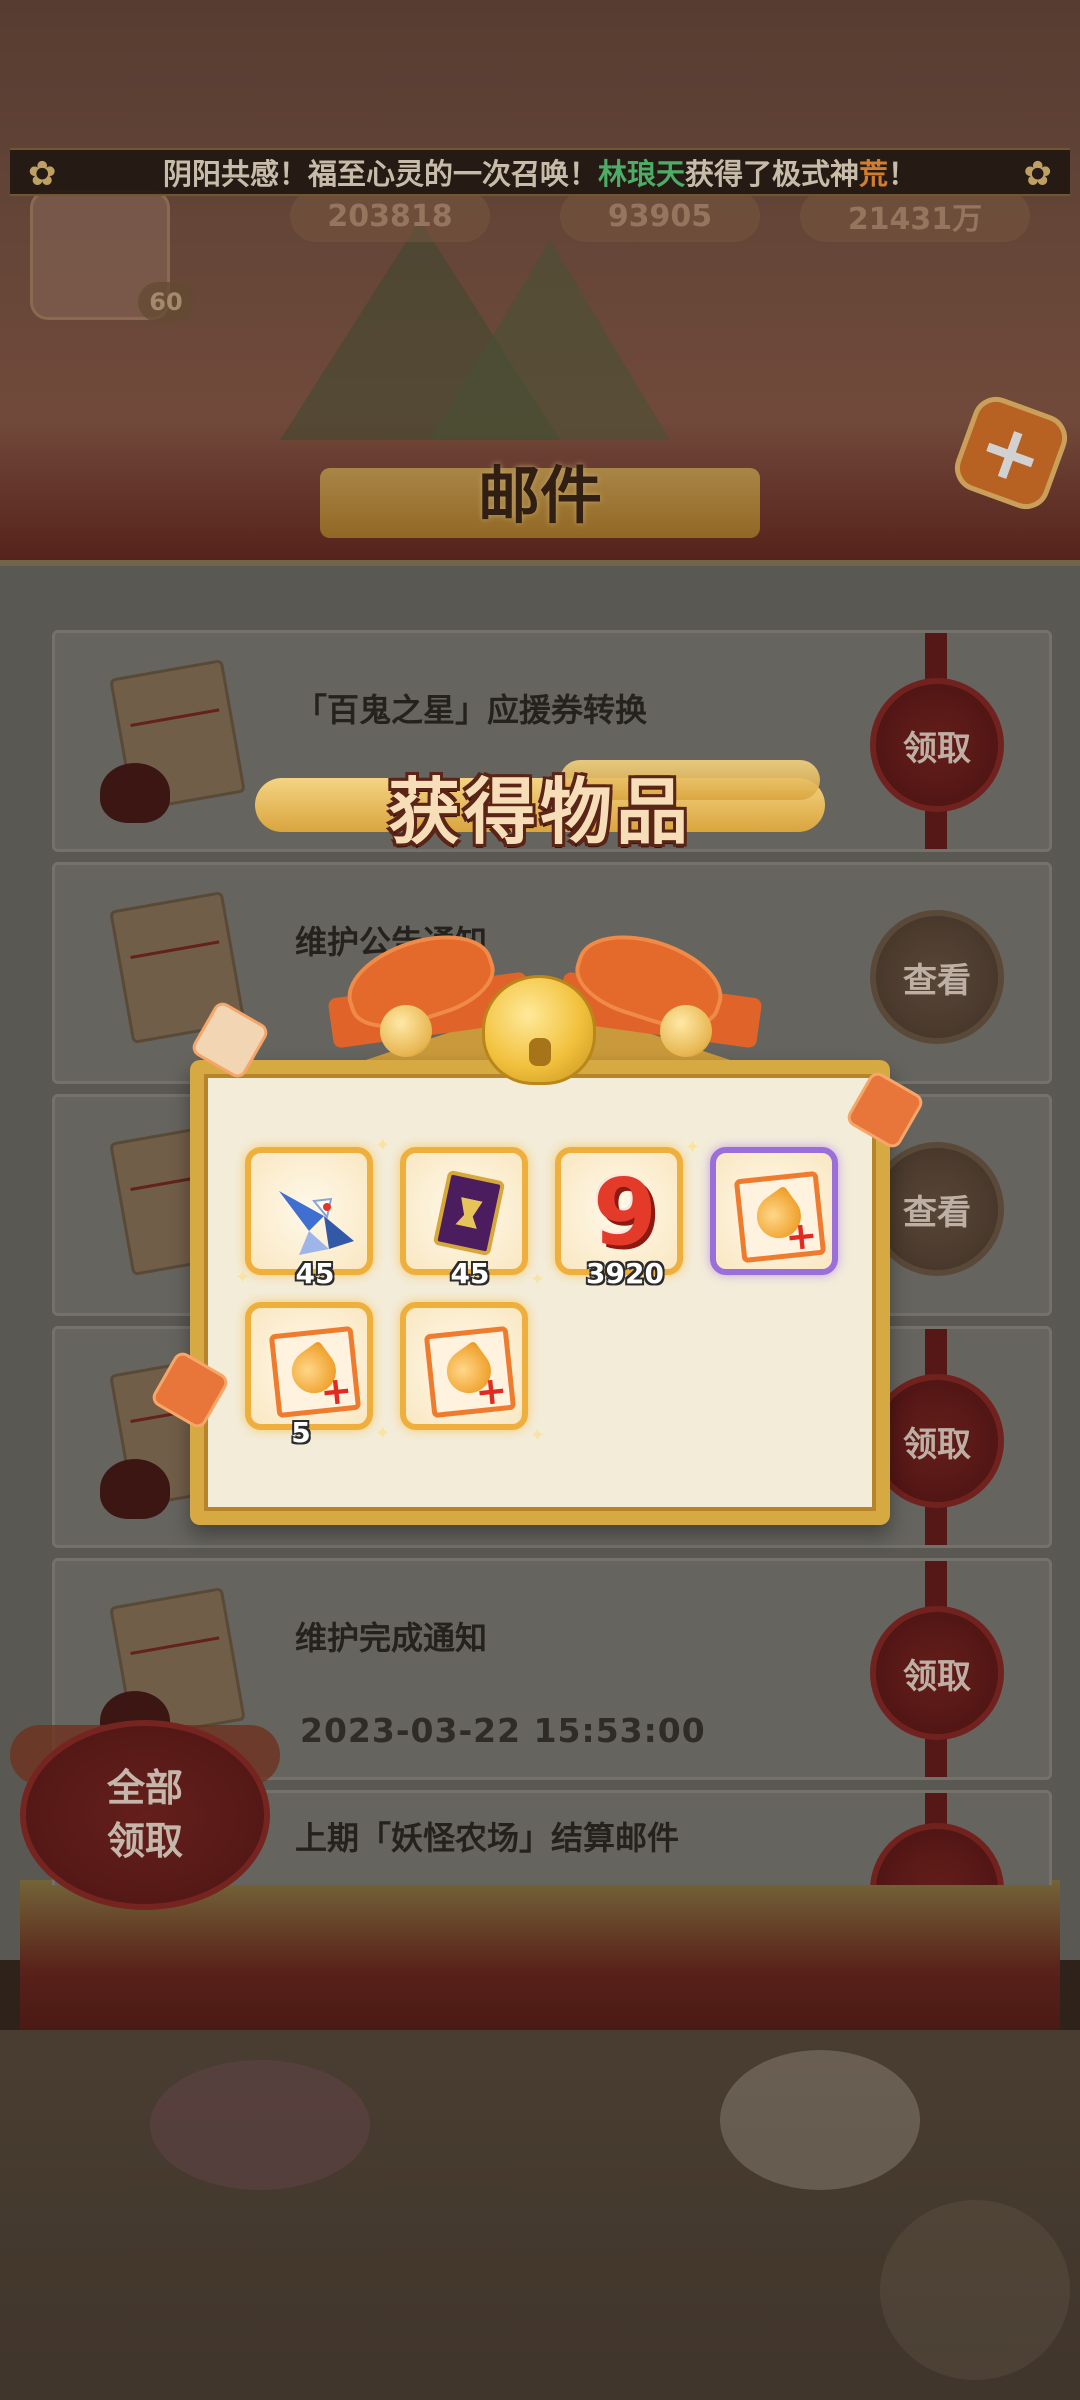  I want to click on reward-count: 5, so click(301, 1432).